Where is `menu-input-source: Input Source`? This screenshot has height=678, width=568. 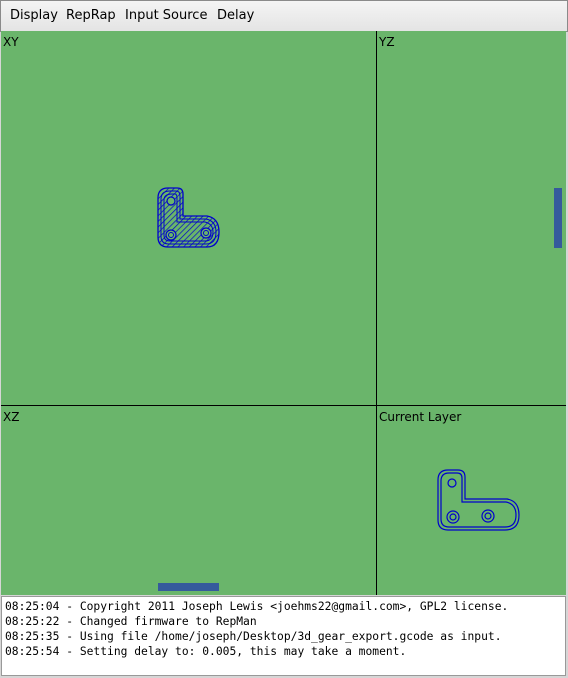 menu-input-source: Input Source is located at coordinates (166, 15).